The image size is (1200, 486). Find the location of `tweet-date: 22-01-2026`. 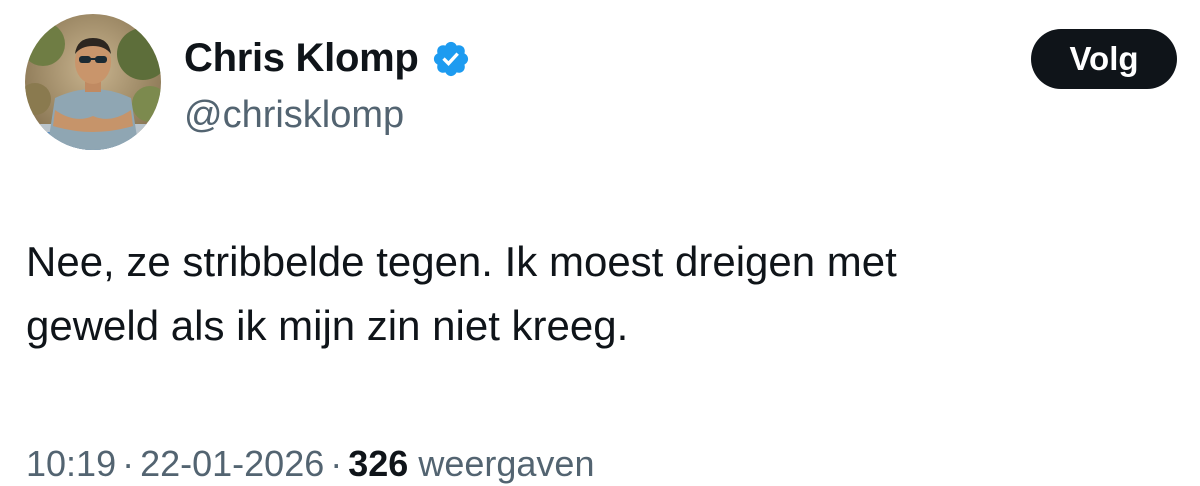

tweet-date: 22-01-2026 is located at coordinates (232, 463).